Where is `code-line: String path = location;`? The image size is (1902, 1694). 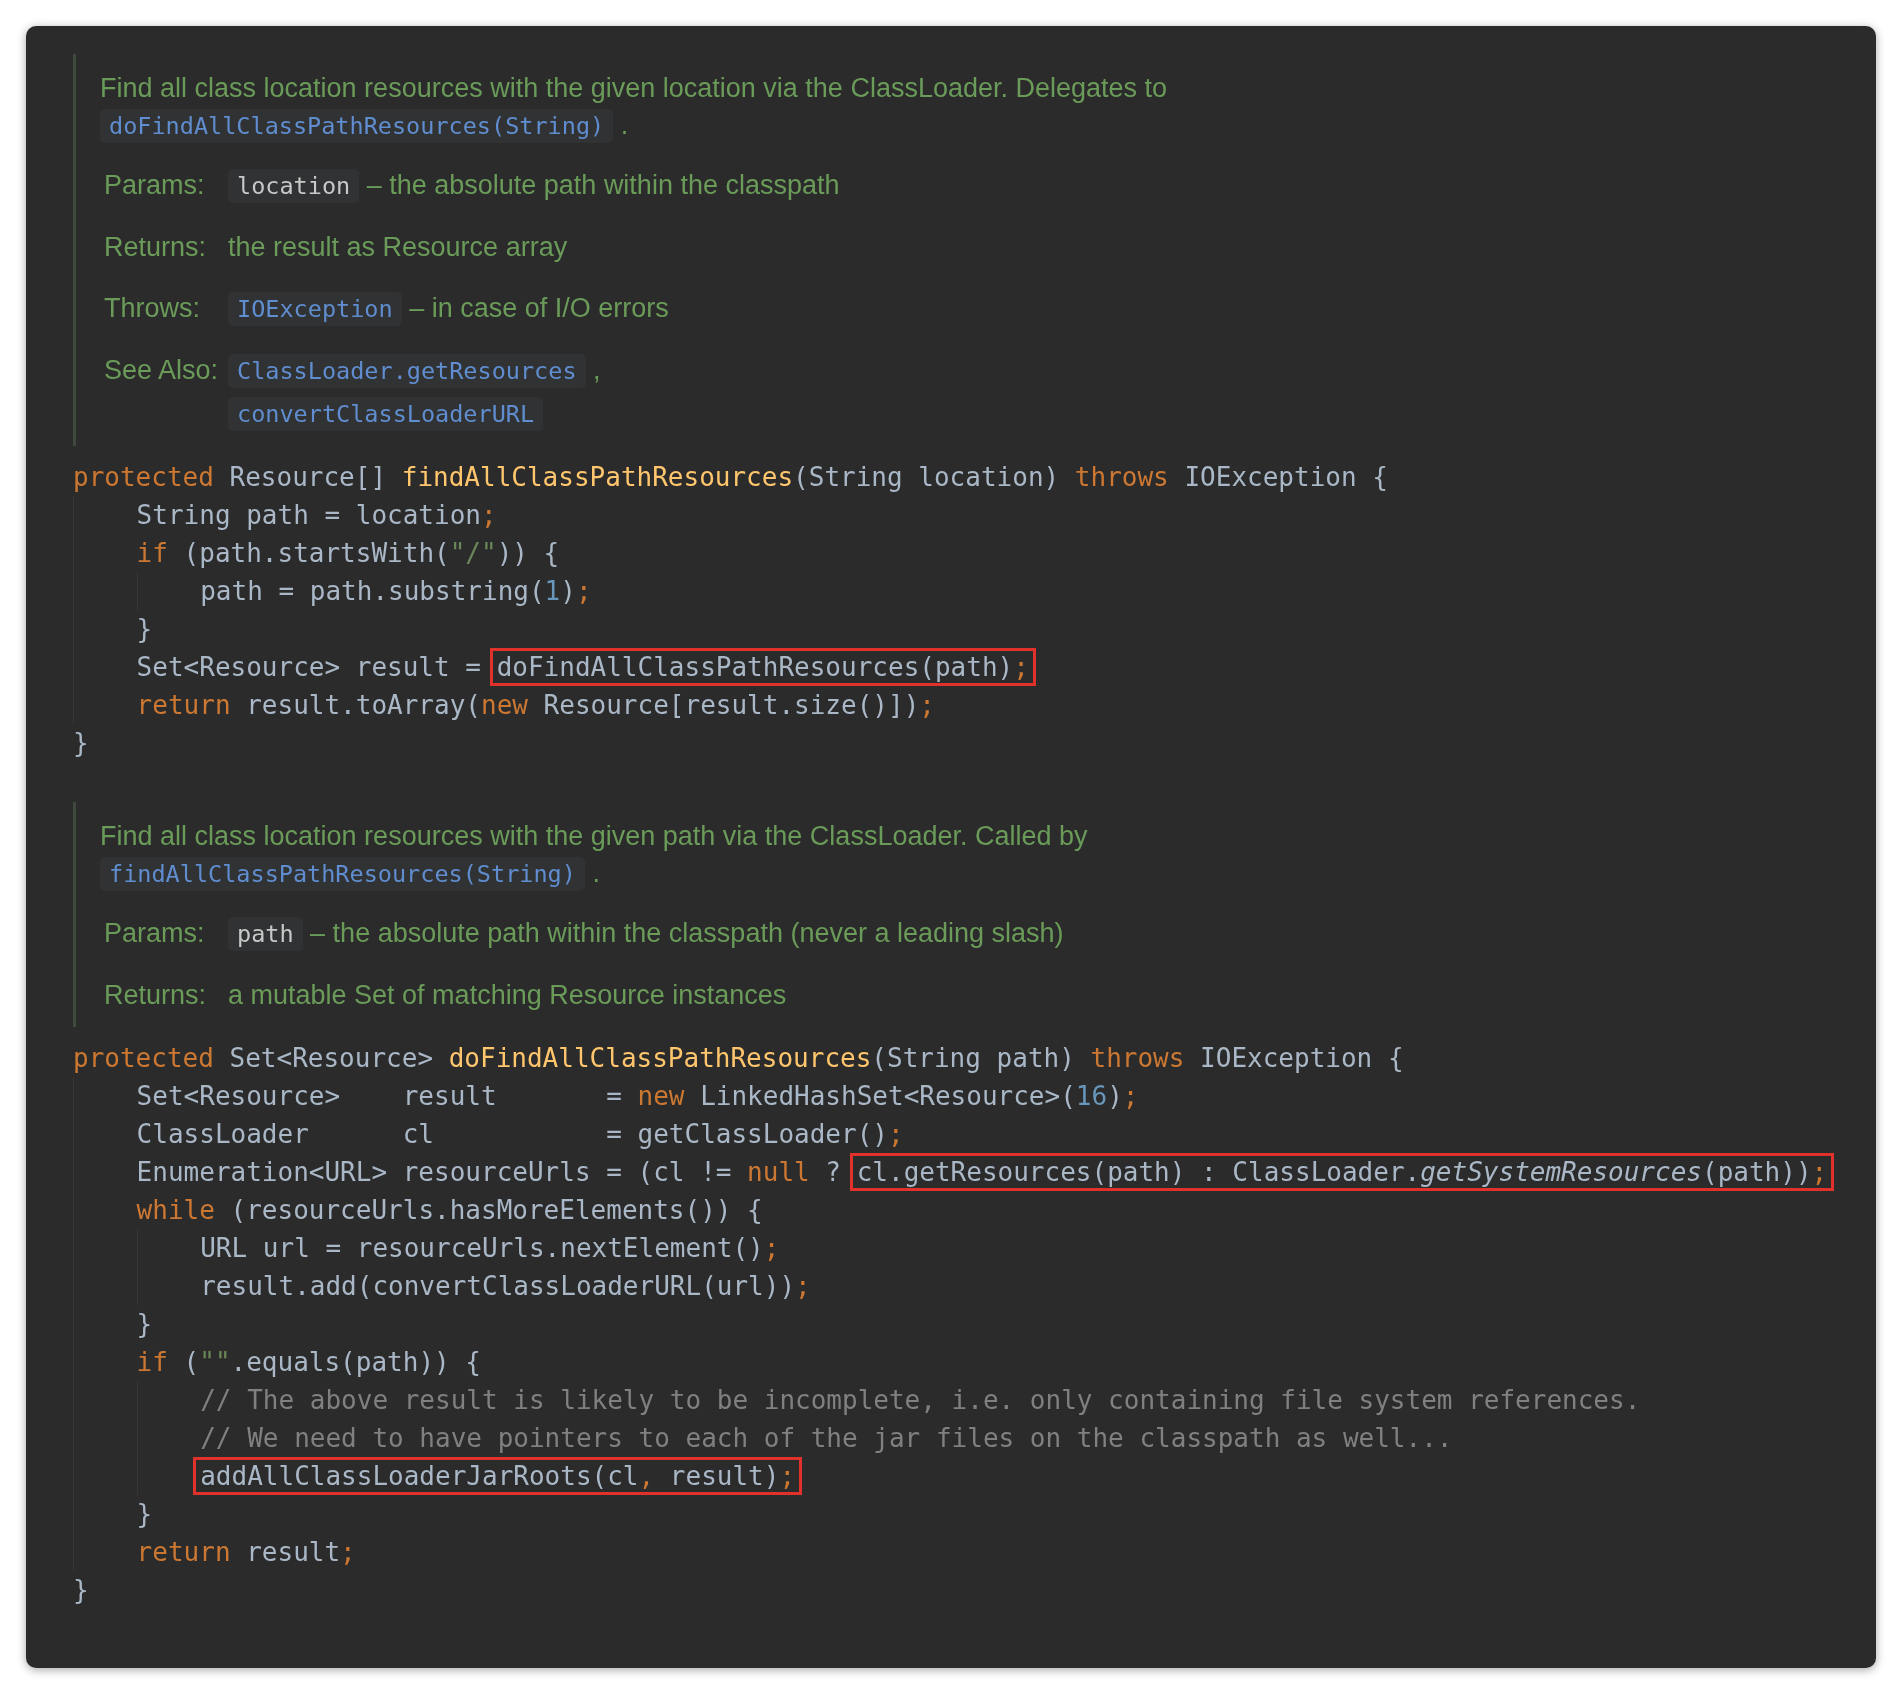 code-line: String path = location; is located at coordinates (316, 515).